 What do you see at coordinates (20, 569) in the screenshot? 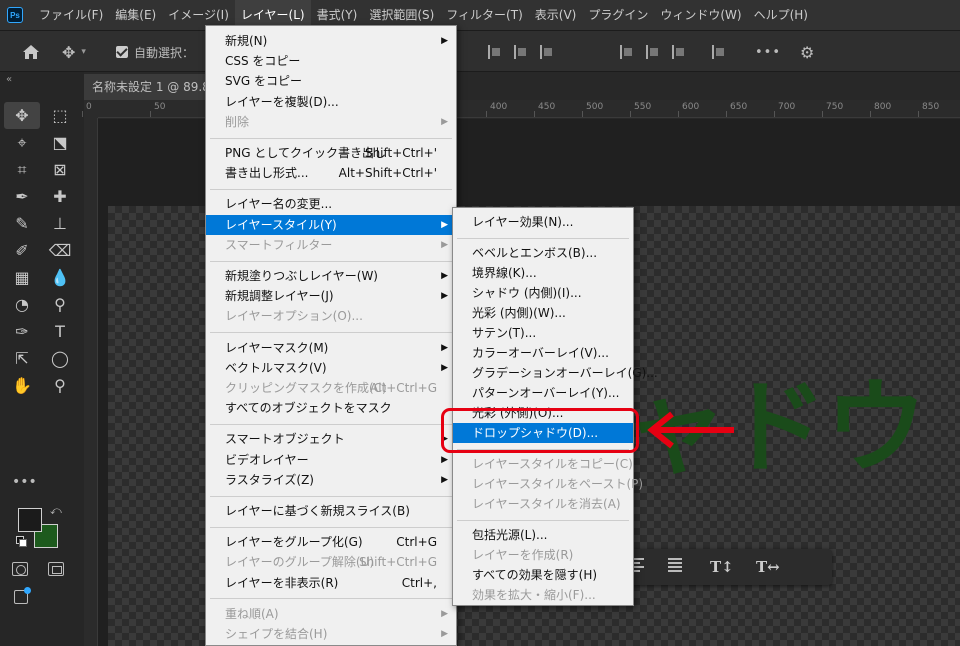
I see `quick-mask-icon` at bounding box center [20, 569].